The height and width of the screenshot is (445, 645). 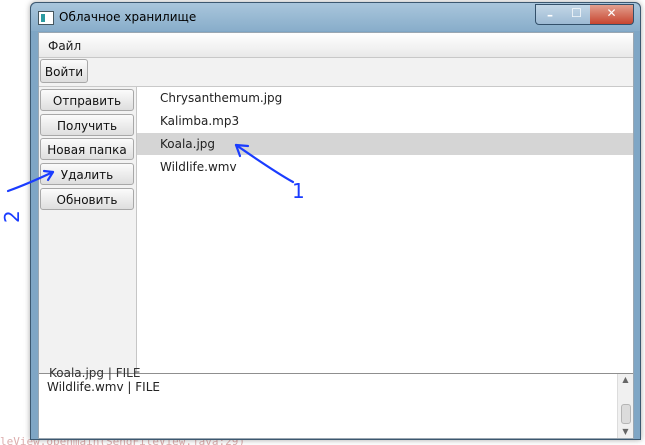 I want to click on file-name: Chrysanthemum.jpg, so click(x=221, y=98).